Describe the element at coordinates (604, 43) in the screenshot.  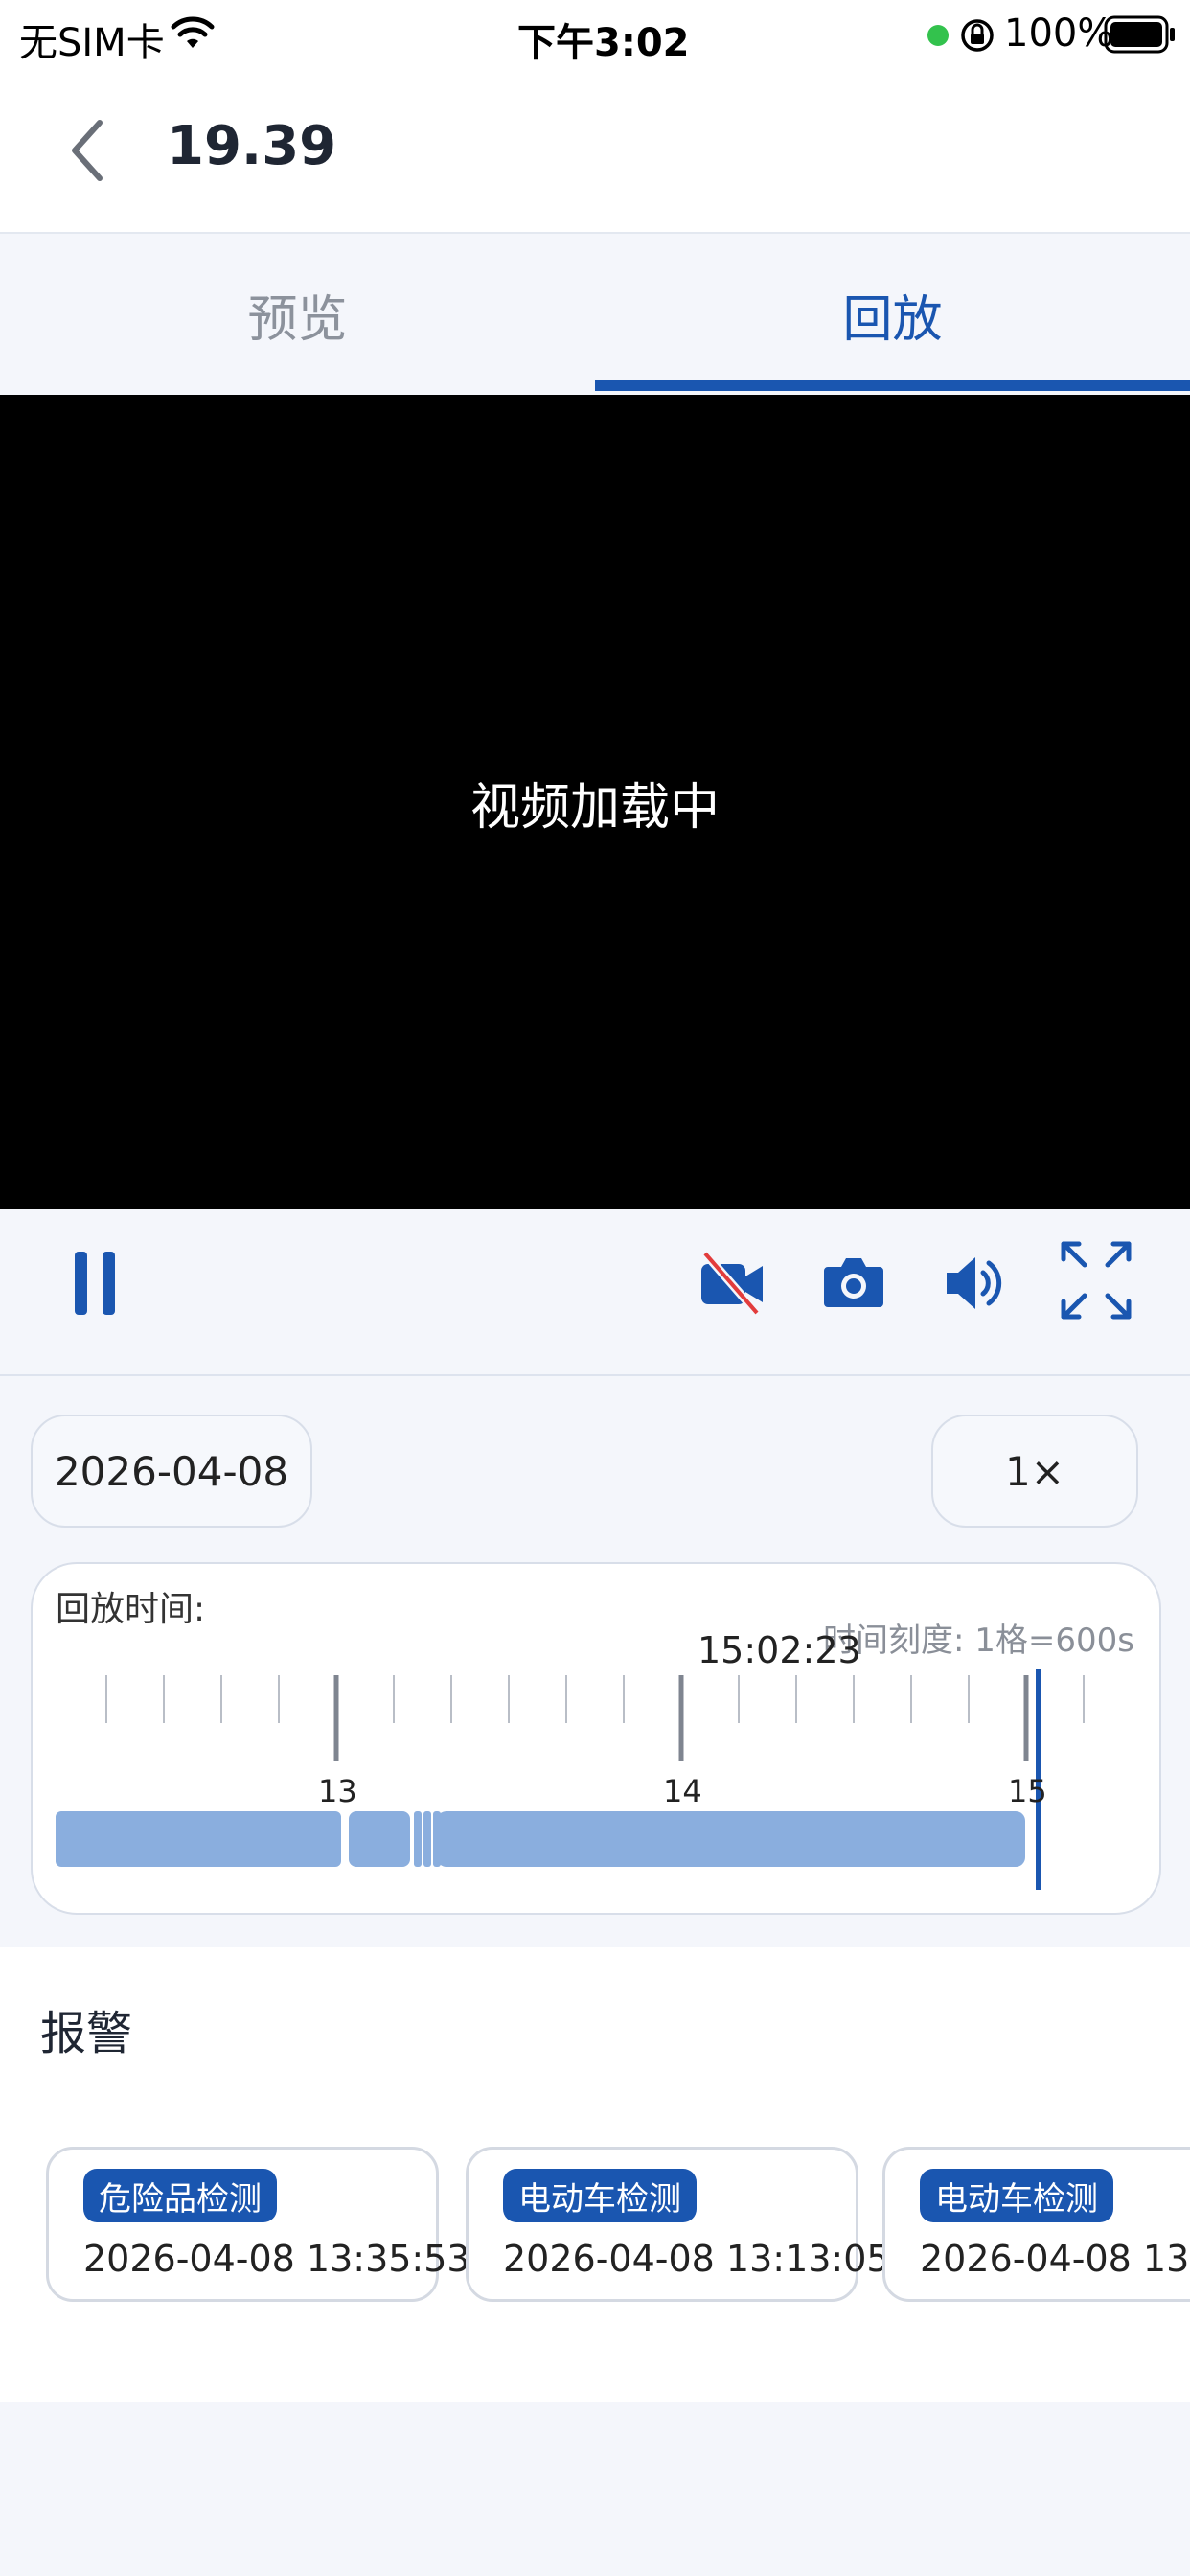
I see `clock: 下午3:02` at that location.